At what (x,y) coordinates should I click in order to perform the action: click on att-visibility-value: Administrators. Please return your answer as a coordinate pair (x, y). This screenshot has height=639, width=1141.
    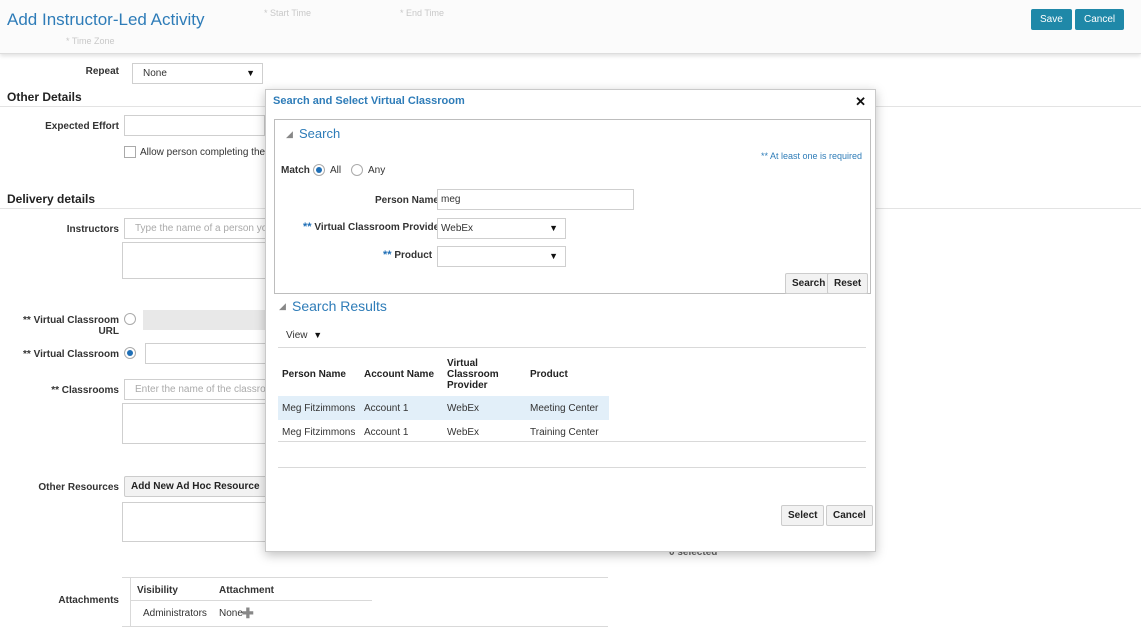
    Looking at the image, I should click on (175, 613).